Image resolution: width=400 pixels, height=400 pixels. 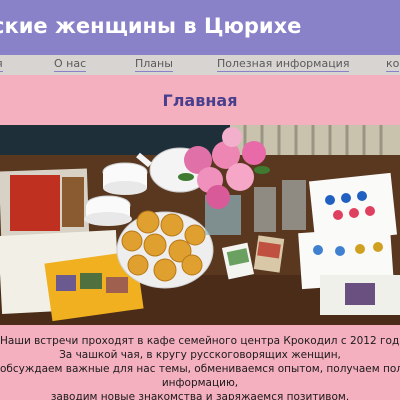 I want to click on main-nav: я О нас Планы Полезная информация ко, so click(x=200, y=65).